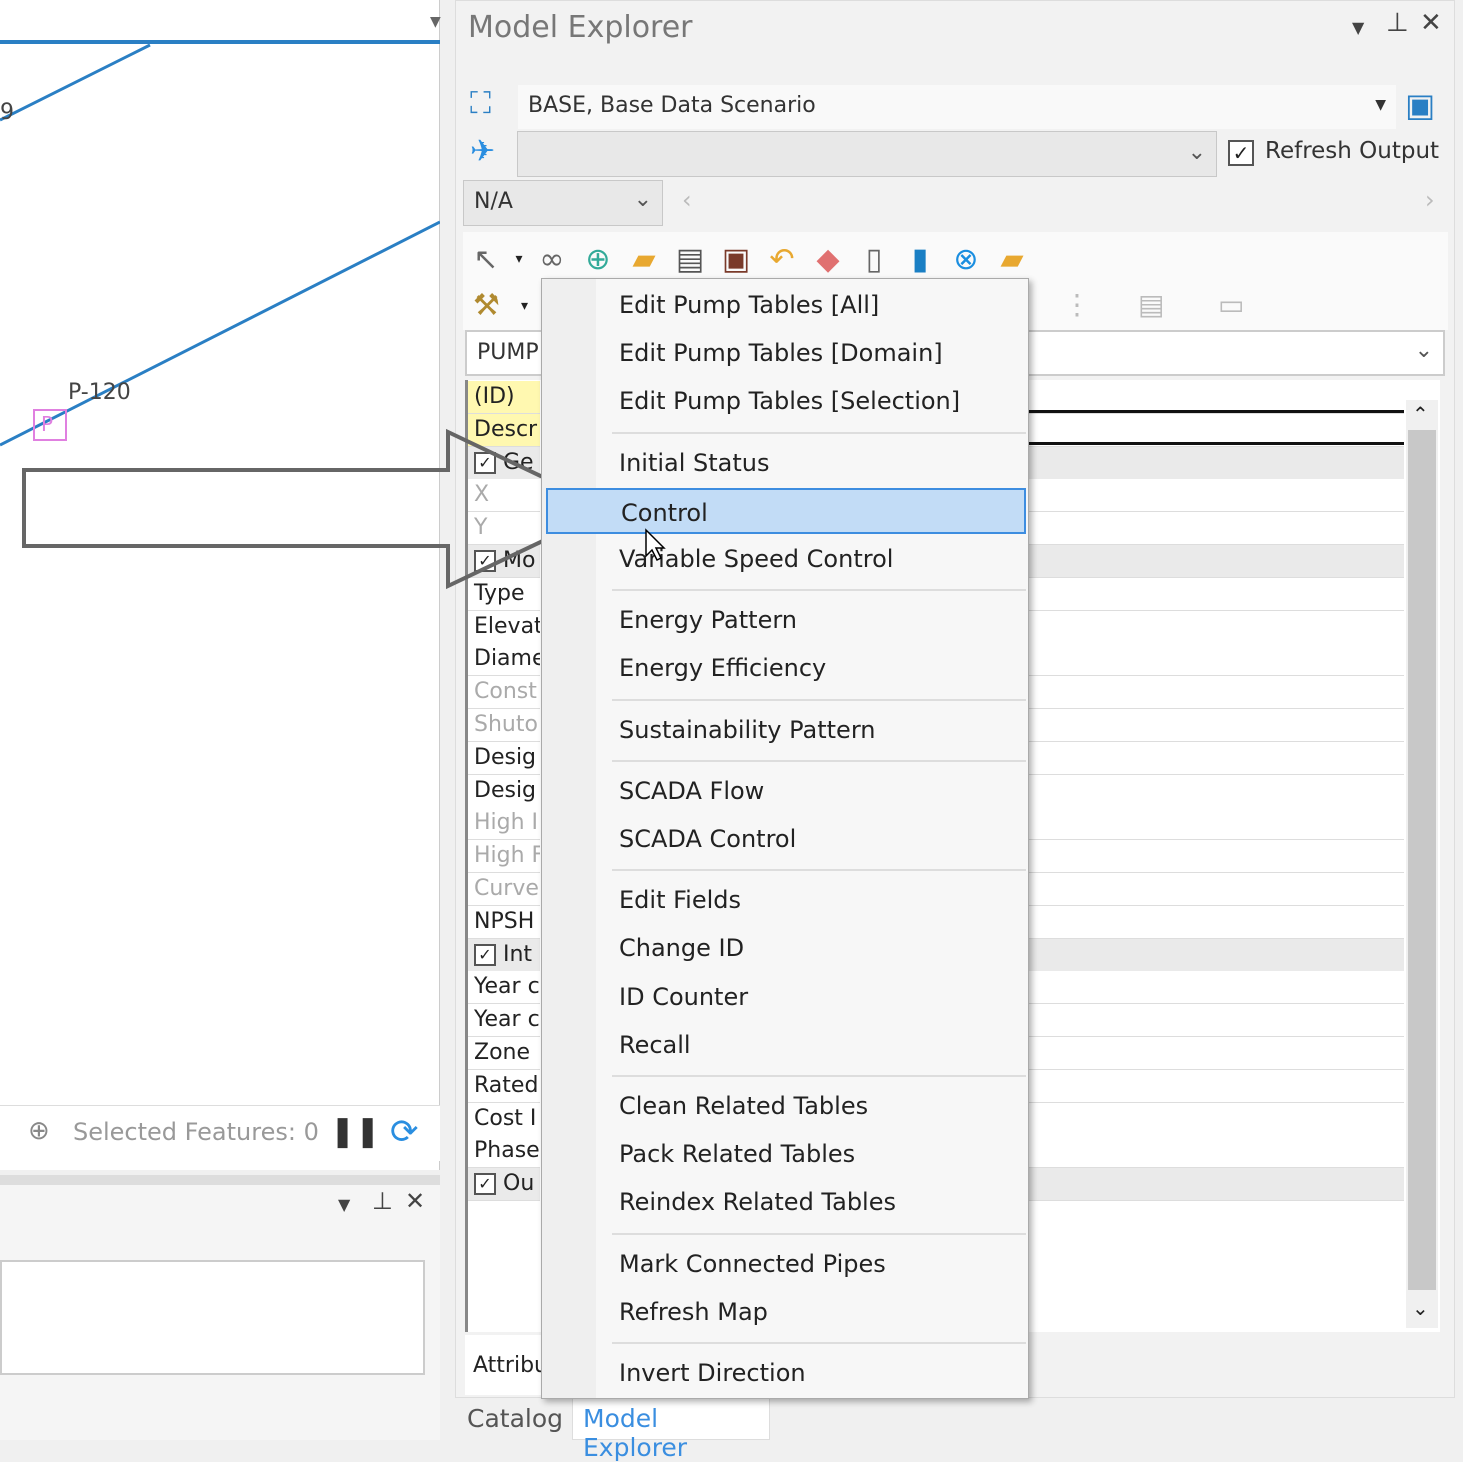  I want to click on chart-icon: ▮, so click(920, 259).